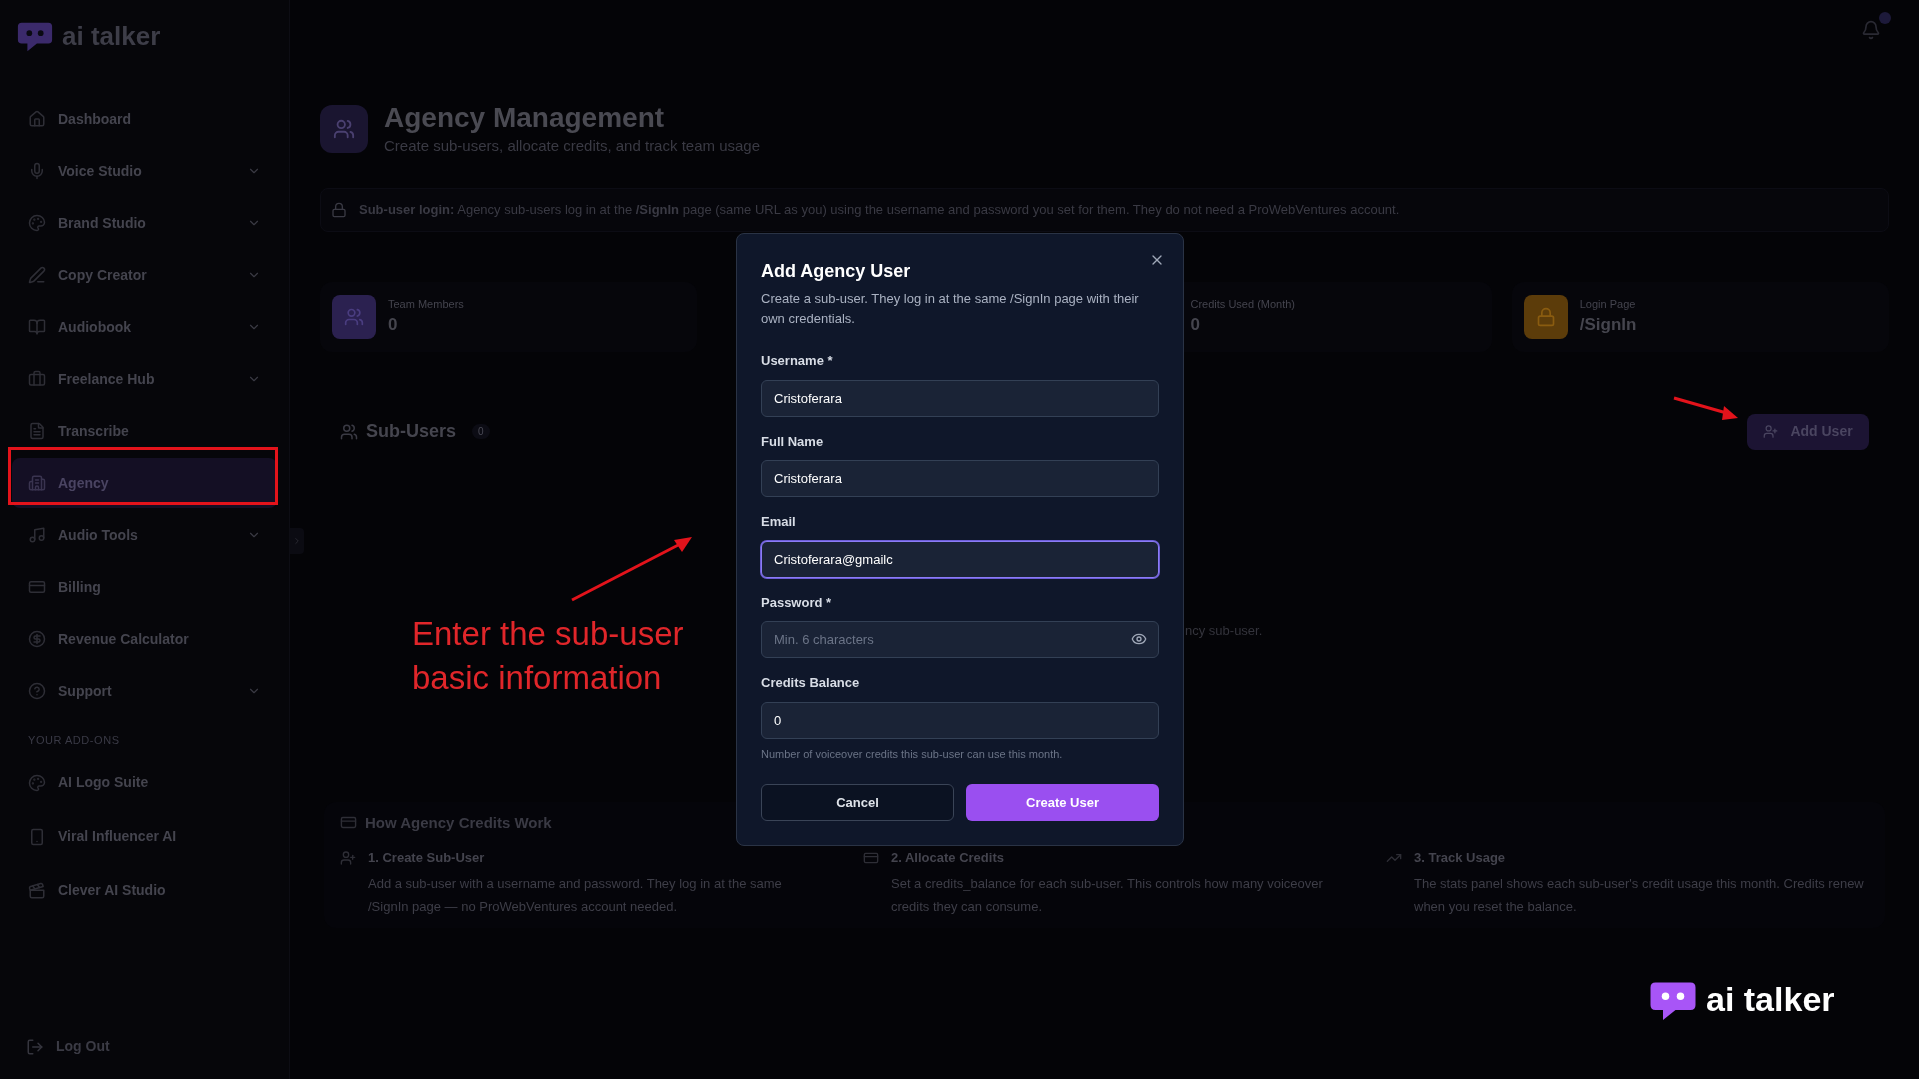 This screenshot has height=1079, width=1919. Describe the element at coordinates (575, 895) in the screenshot. I see `step-text: Add a sub-user with a username and password. They log in at the same /SignIn page — no ProWebVentures account needed.` at that location.